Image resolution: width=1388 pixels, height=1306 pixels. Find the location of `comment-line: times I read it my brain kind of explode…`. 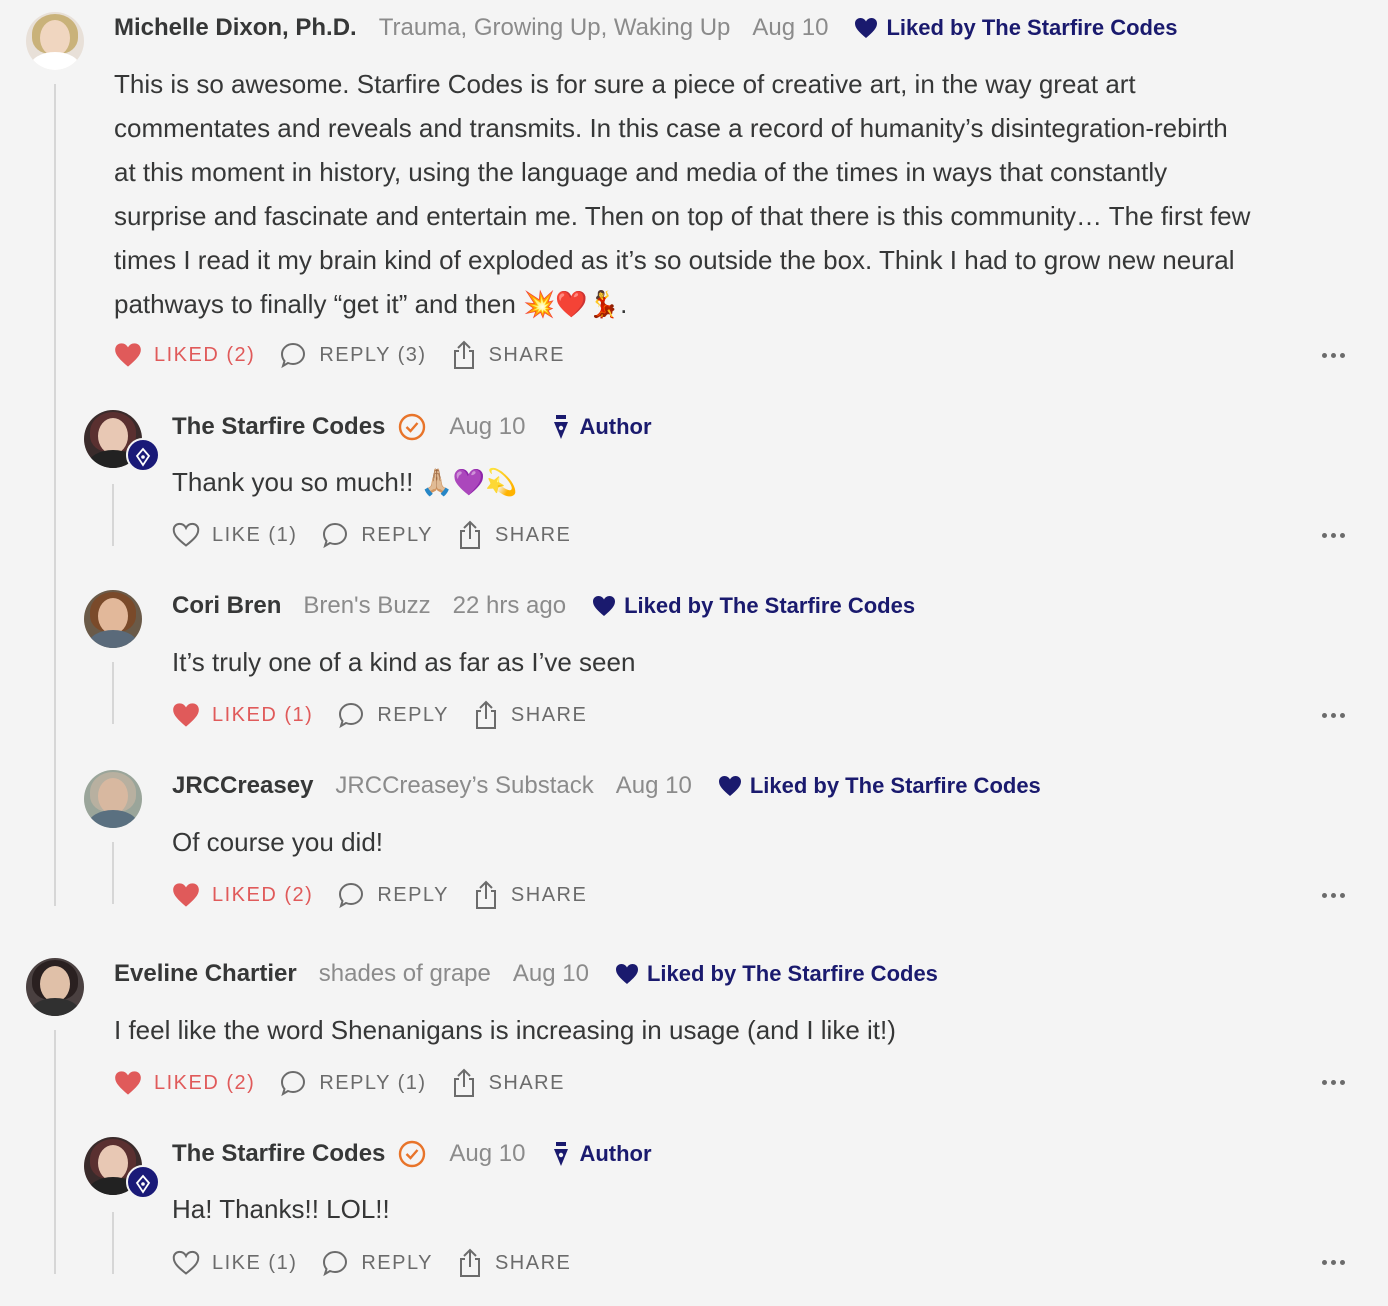

comment-line: times I read it my brain kind of explode… is located at coordinates (674, 260).